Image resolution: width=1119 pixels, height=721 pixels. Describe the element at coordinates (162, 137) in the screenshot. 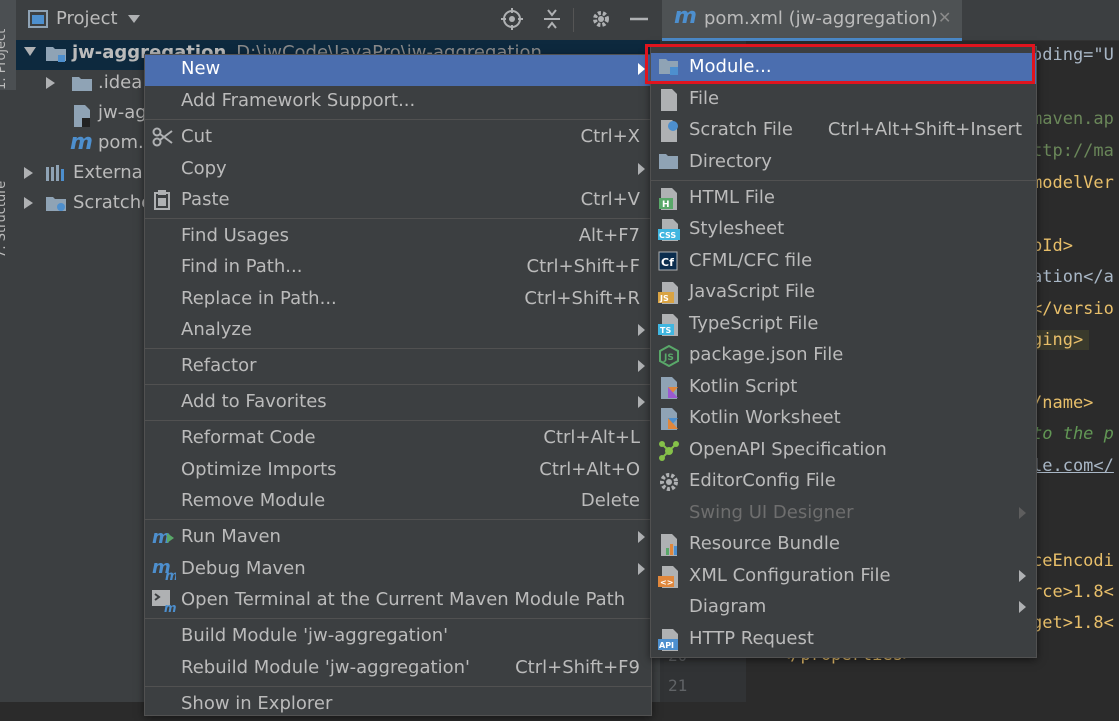

I see `scissors-icon` at that location.